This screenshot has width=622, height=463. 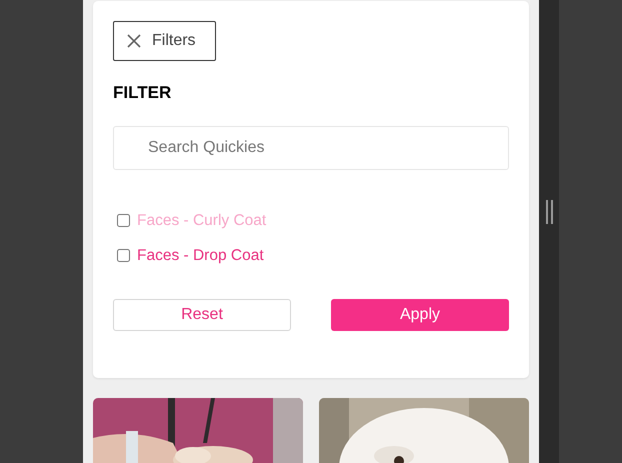 I want to click on option-label: Faces - Drop Coat, so click(x=200, y=256).